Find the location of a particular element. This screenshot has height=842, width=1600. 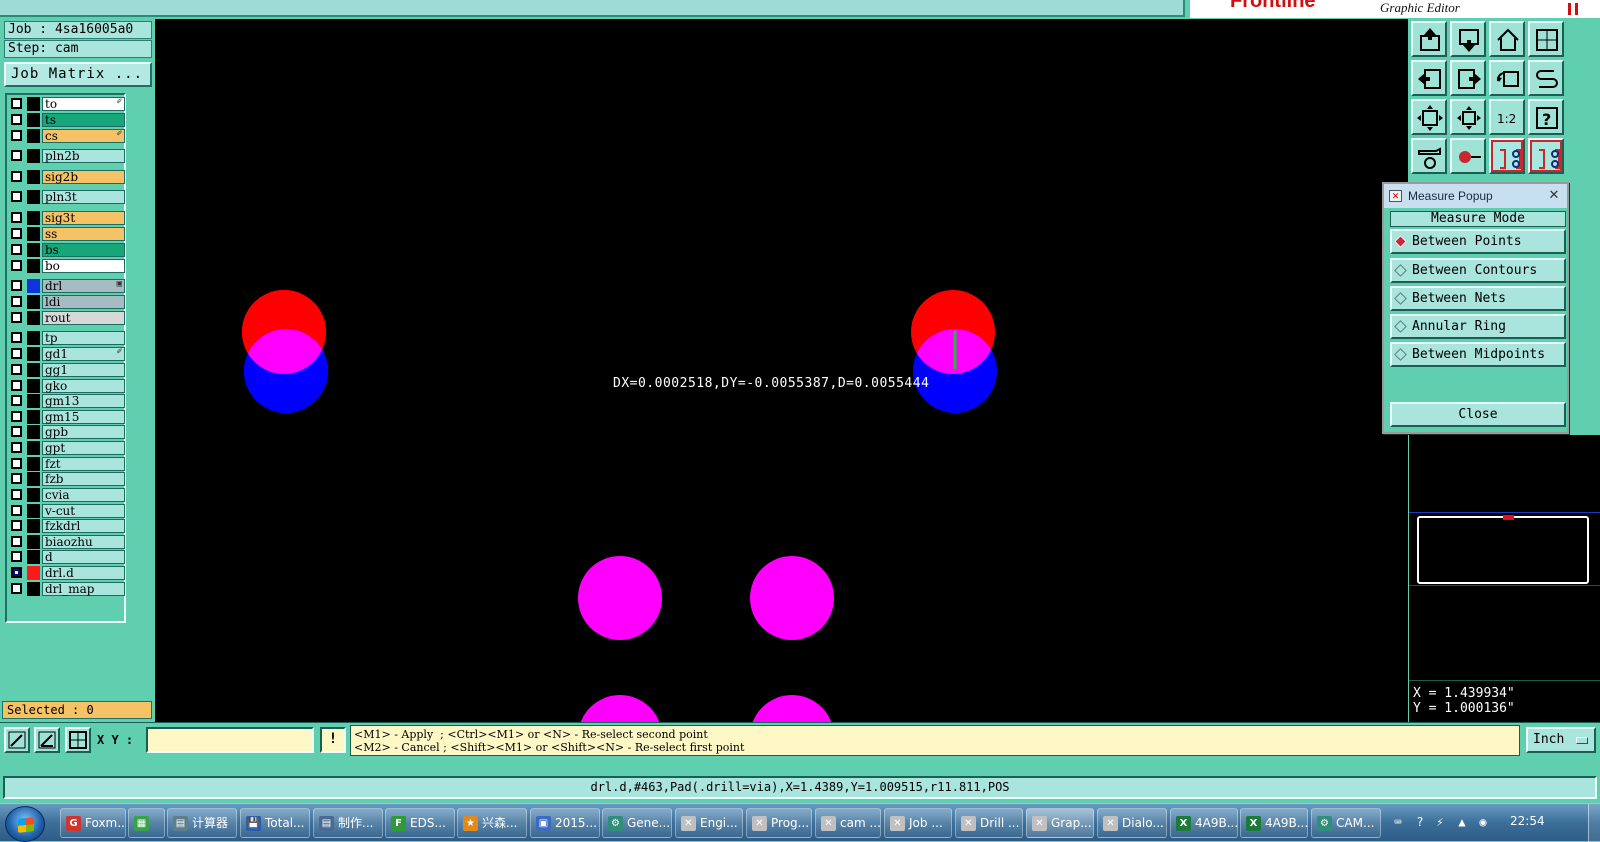

layer-row: drl ▣ is located at coordinates (67, 286).